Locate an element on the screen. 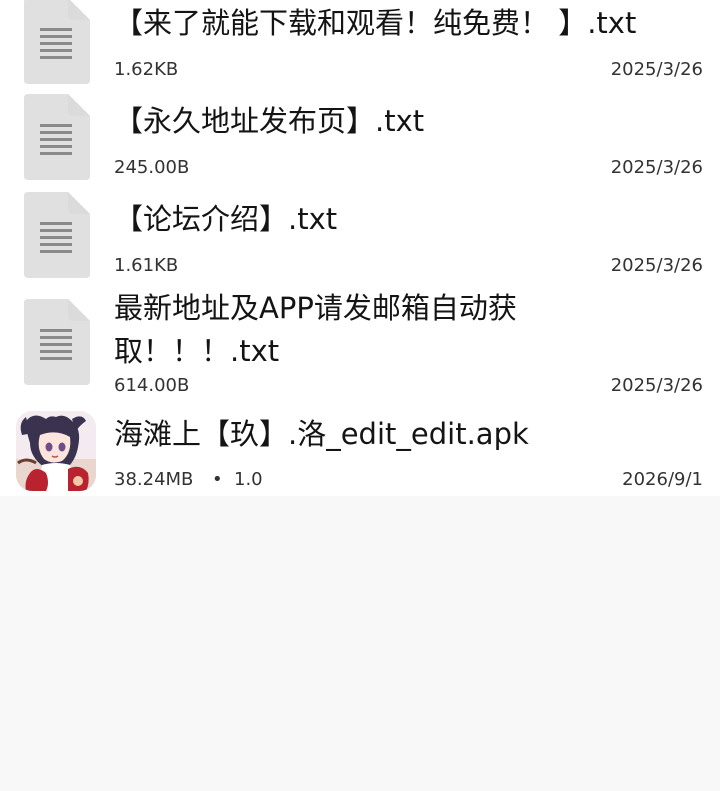 Image resolution: width=720 pixels, height=791 pixels. file-name: 【论坛介绍】.txt is located at coordinates (226, 219).